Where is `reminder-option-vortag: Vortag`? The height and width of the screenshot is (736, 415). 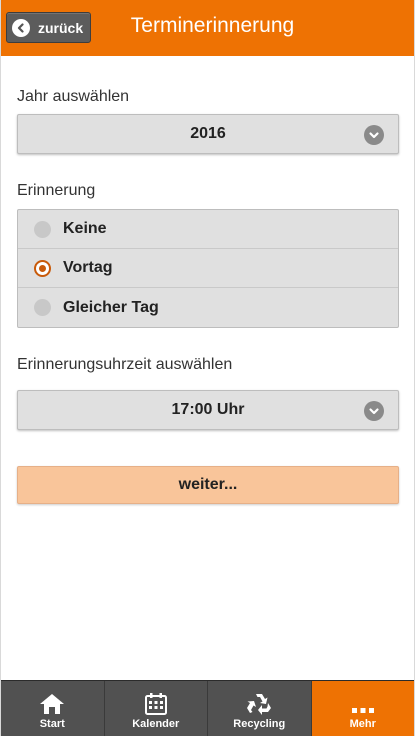
reminder-option-vortag: Vortag is located at coordinates (208, 268).